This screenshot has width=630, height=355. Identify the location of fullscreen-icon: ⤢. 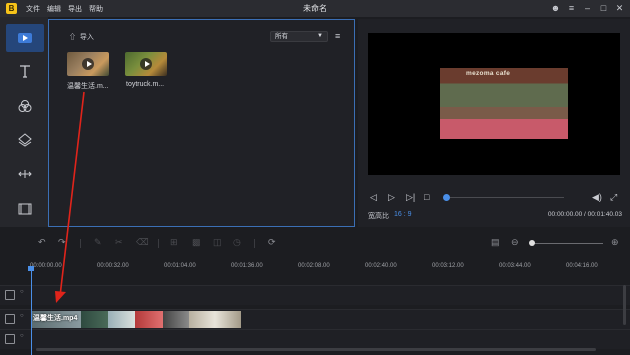
(613, 197).